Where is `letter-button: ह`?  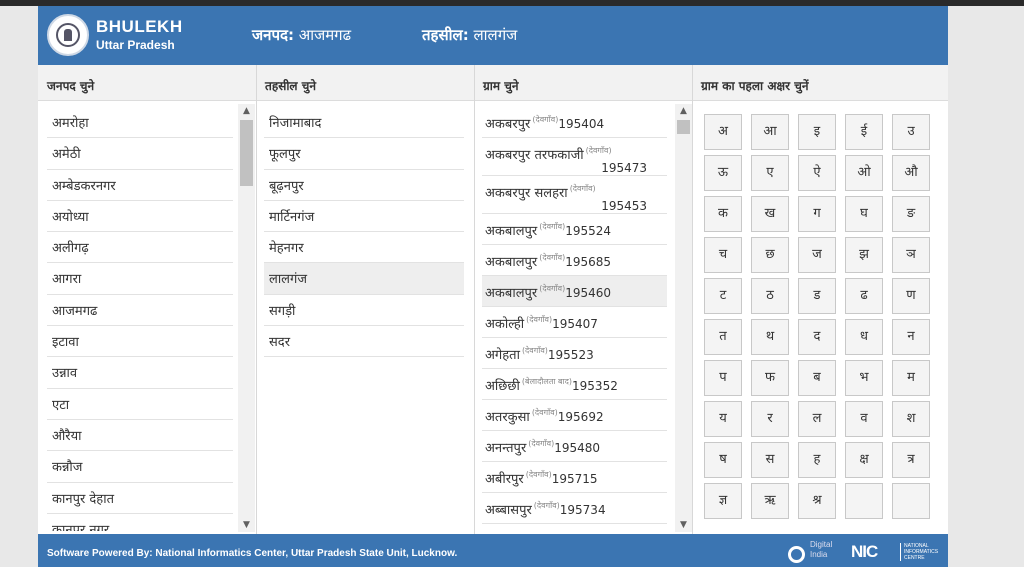
letter-button: ह is located at coordinates (817, 460).